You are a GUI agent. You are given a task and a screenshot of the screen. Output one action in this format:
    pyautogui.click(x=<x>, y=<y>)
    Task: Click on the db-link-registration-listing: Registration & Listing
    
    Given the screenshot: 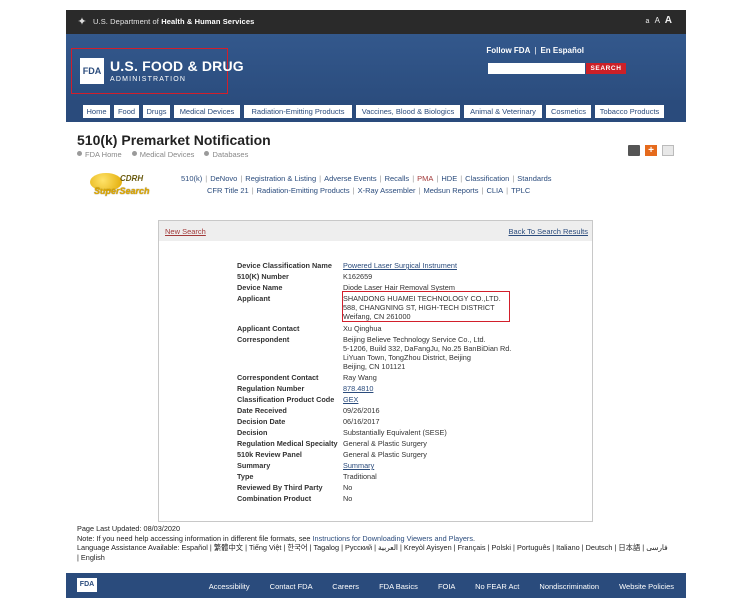 What is the action you would take?
    pyautogui.click(x=280, y=178)
    